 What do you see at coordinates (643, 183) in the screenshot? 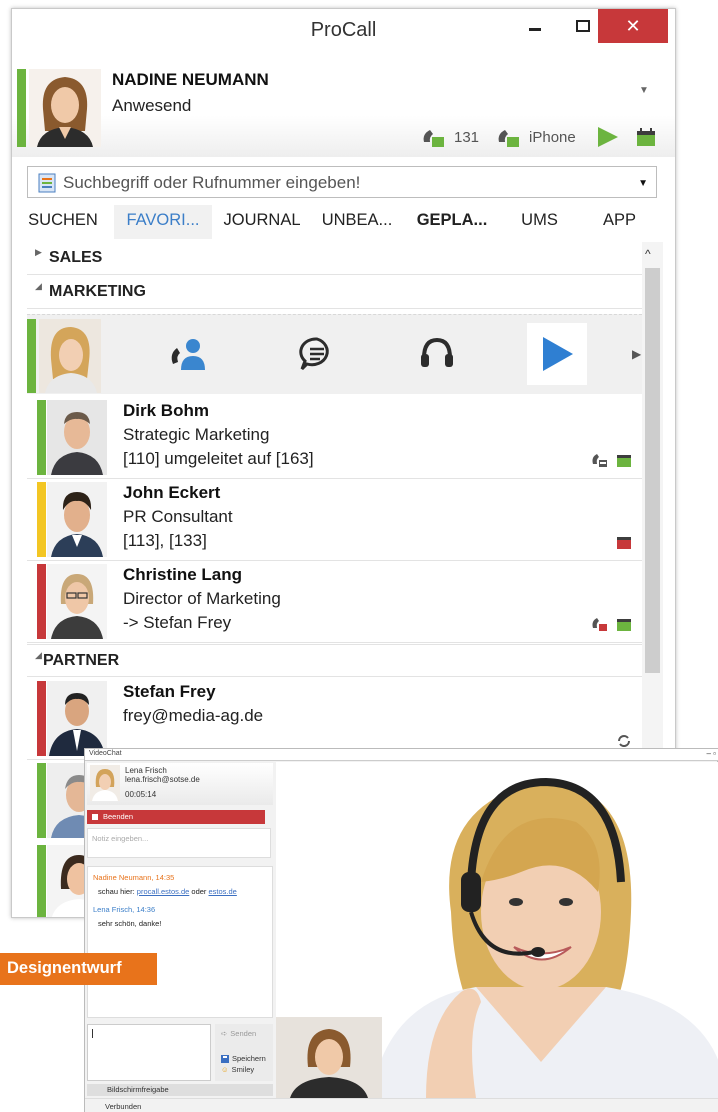
I see `search-dropdown-icon: ▼` at bounding box center [643, 183].